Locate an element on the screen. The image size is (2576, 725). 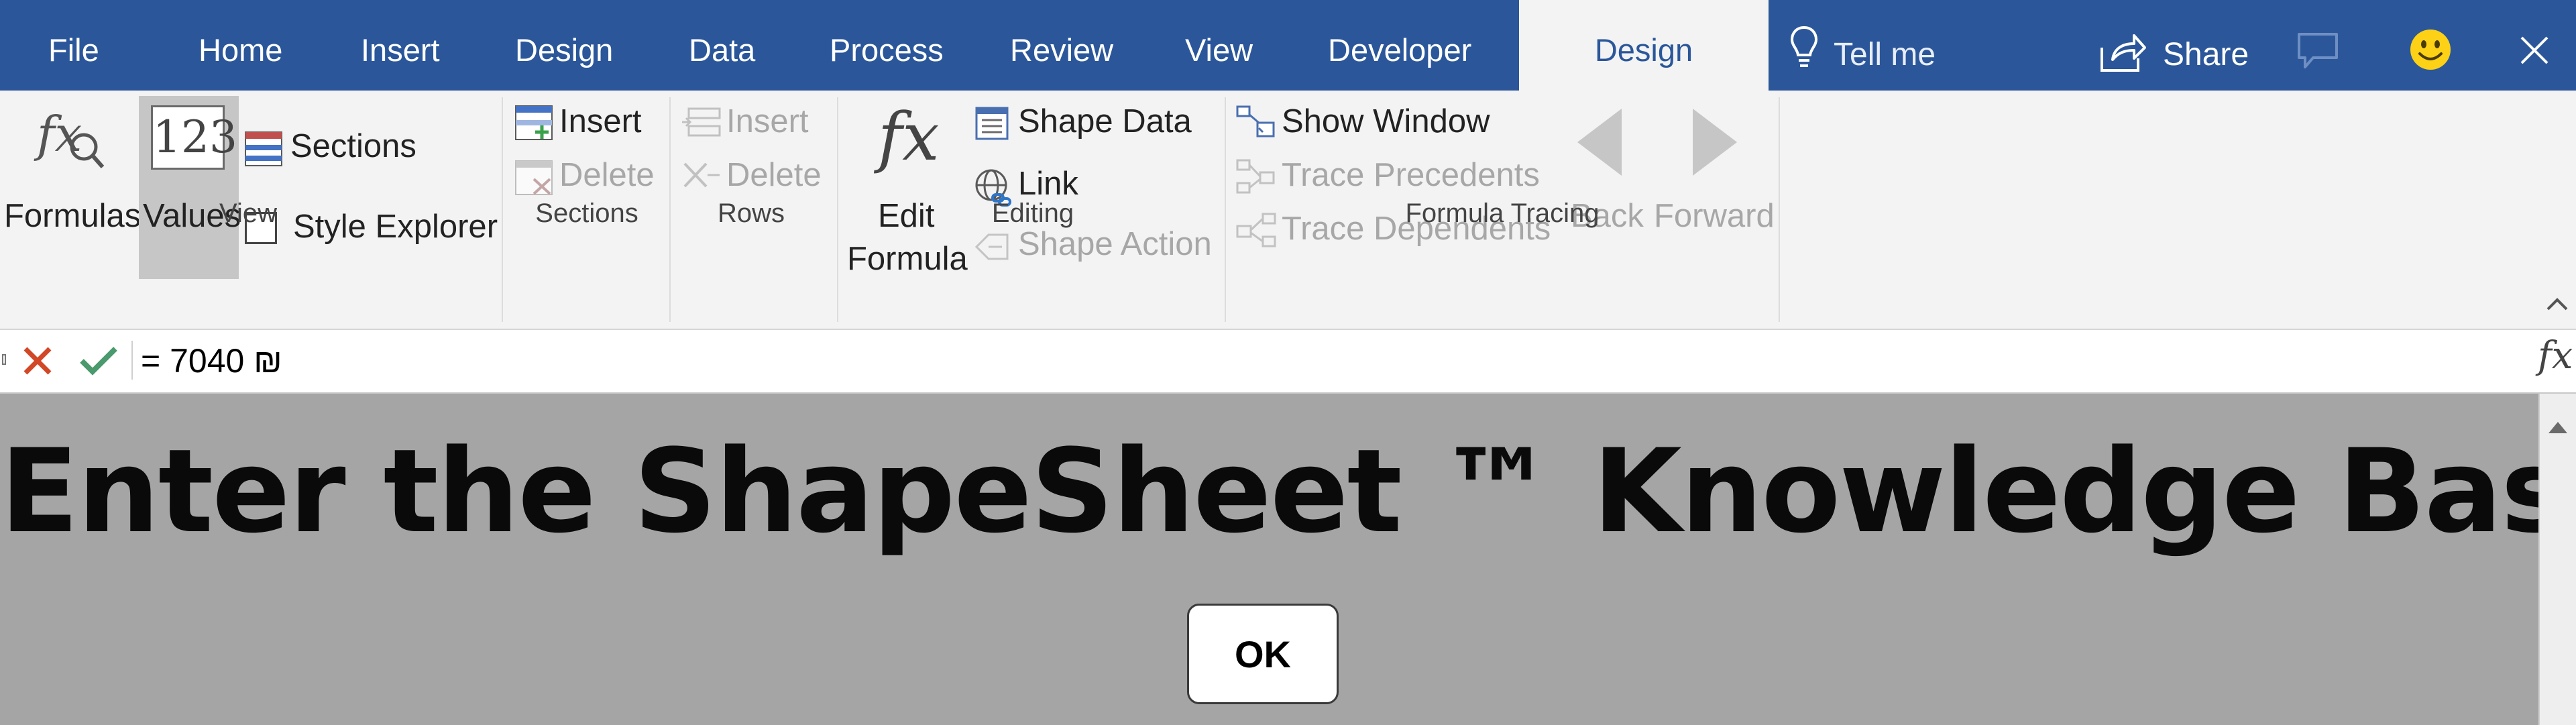
cancel-icon is located at coordinates (37, 360).